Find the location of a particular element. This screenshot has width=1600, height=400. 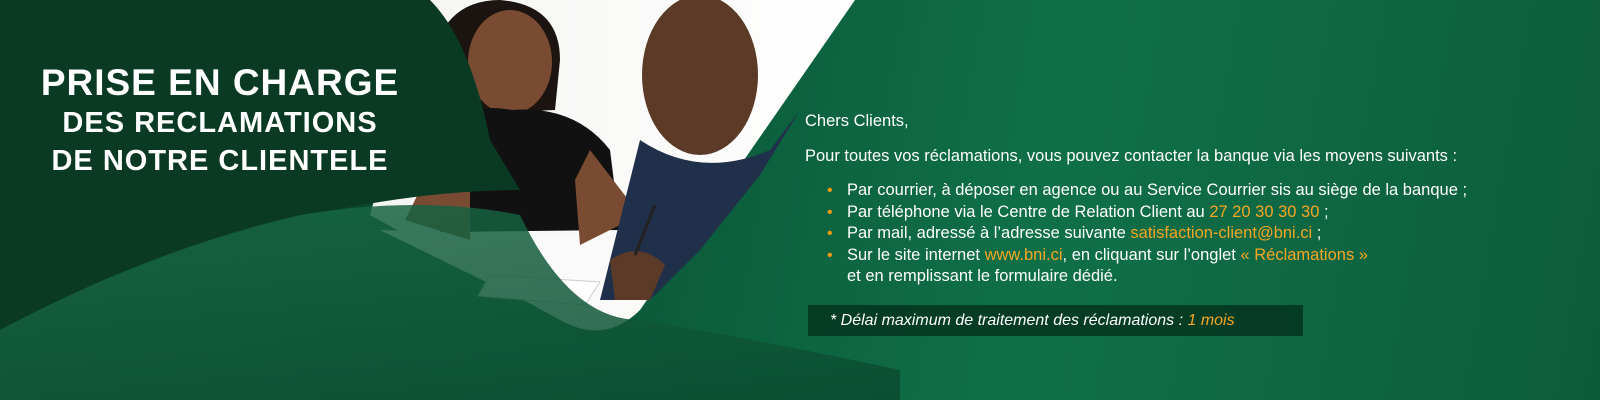

website-link: www.bni.ci is located at coordinates (1024, 255).